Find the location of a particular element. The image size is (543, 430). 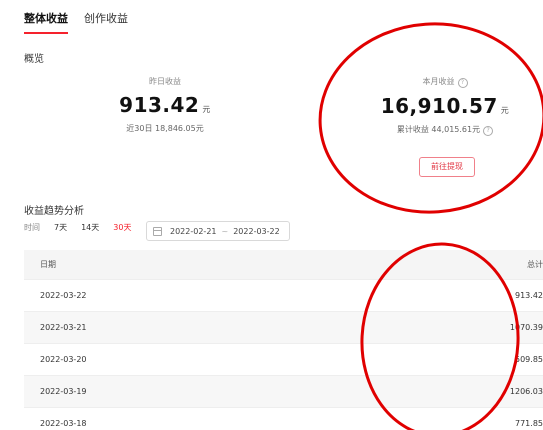

withdraw-button: 前往提现 is located at coordinates (447, 167).